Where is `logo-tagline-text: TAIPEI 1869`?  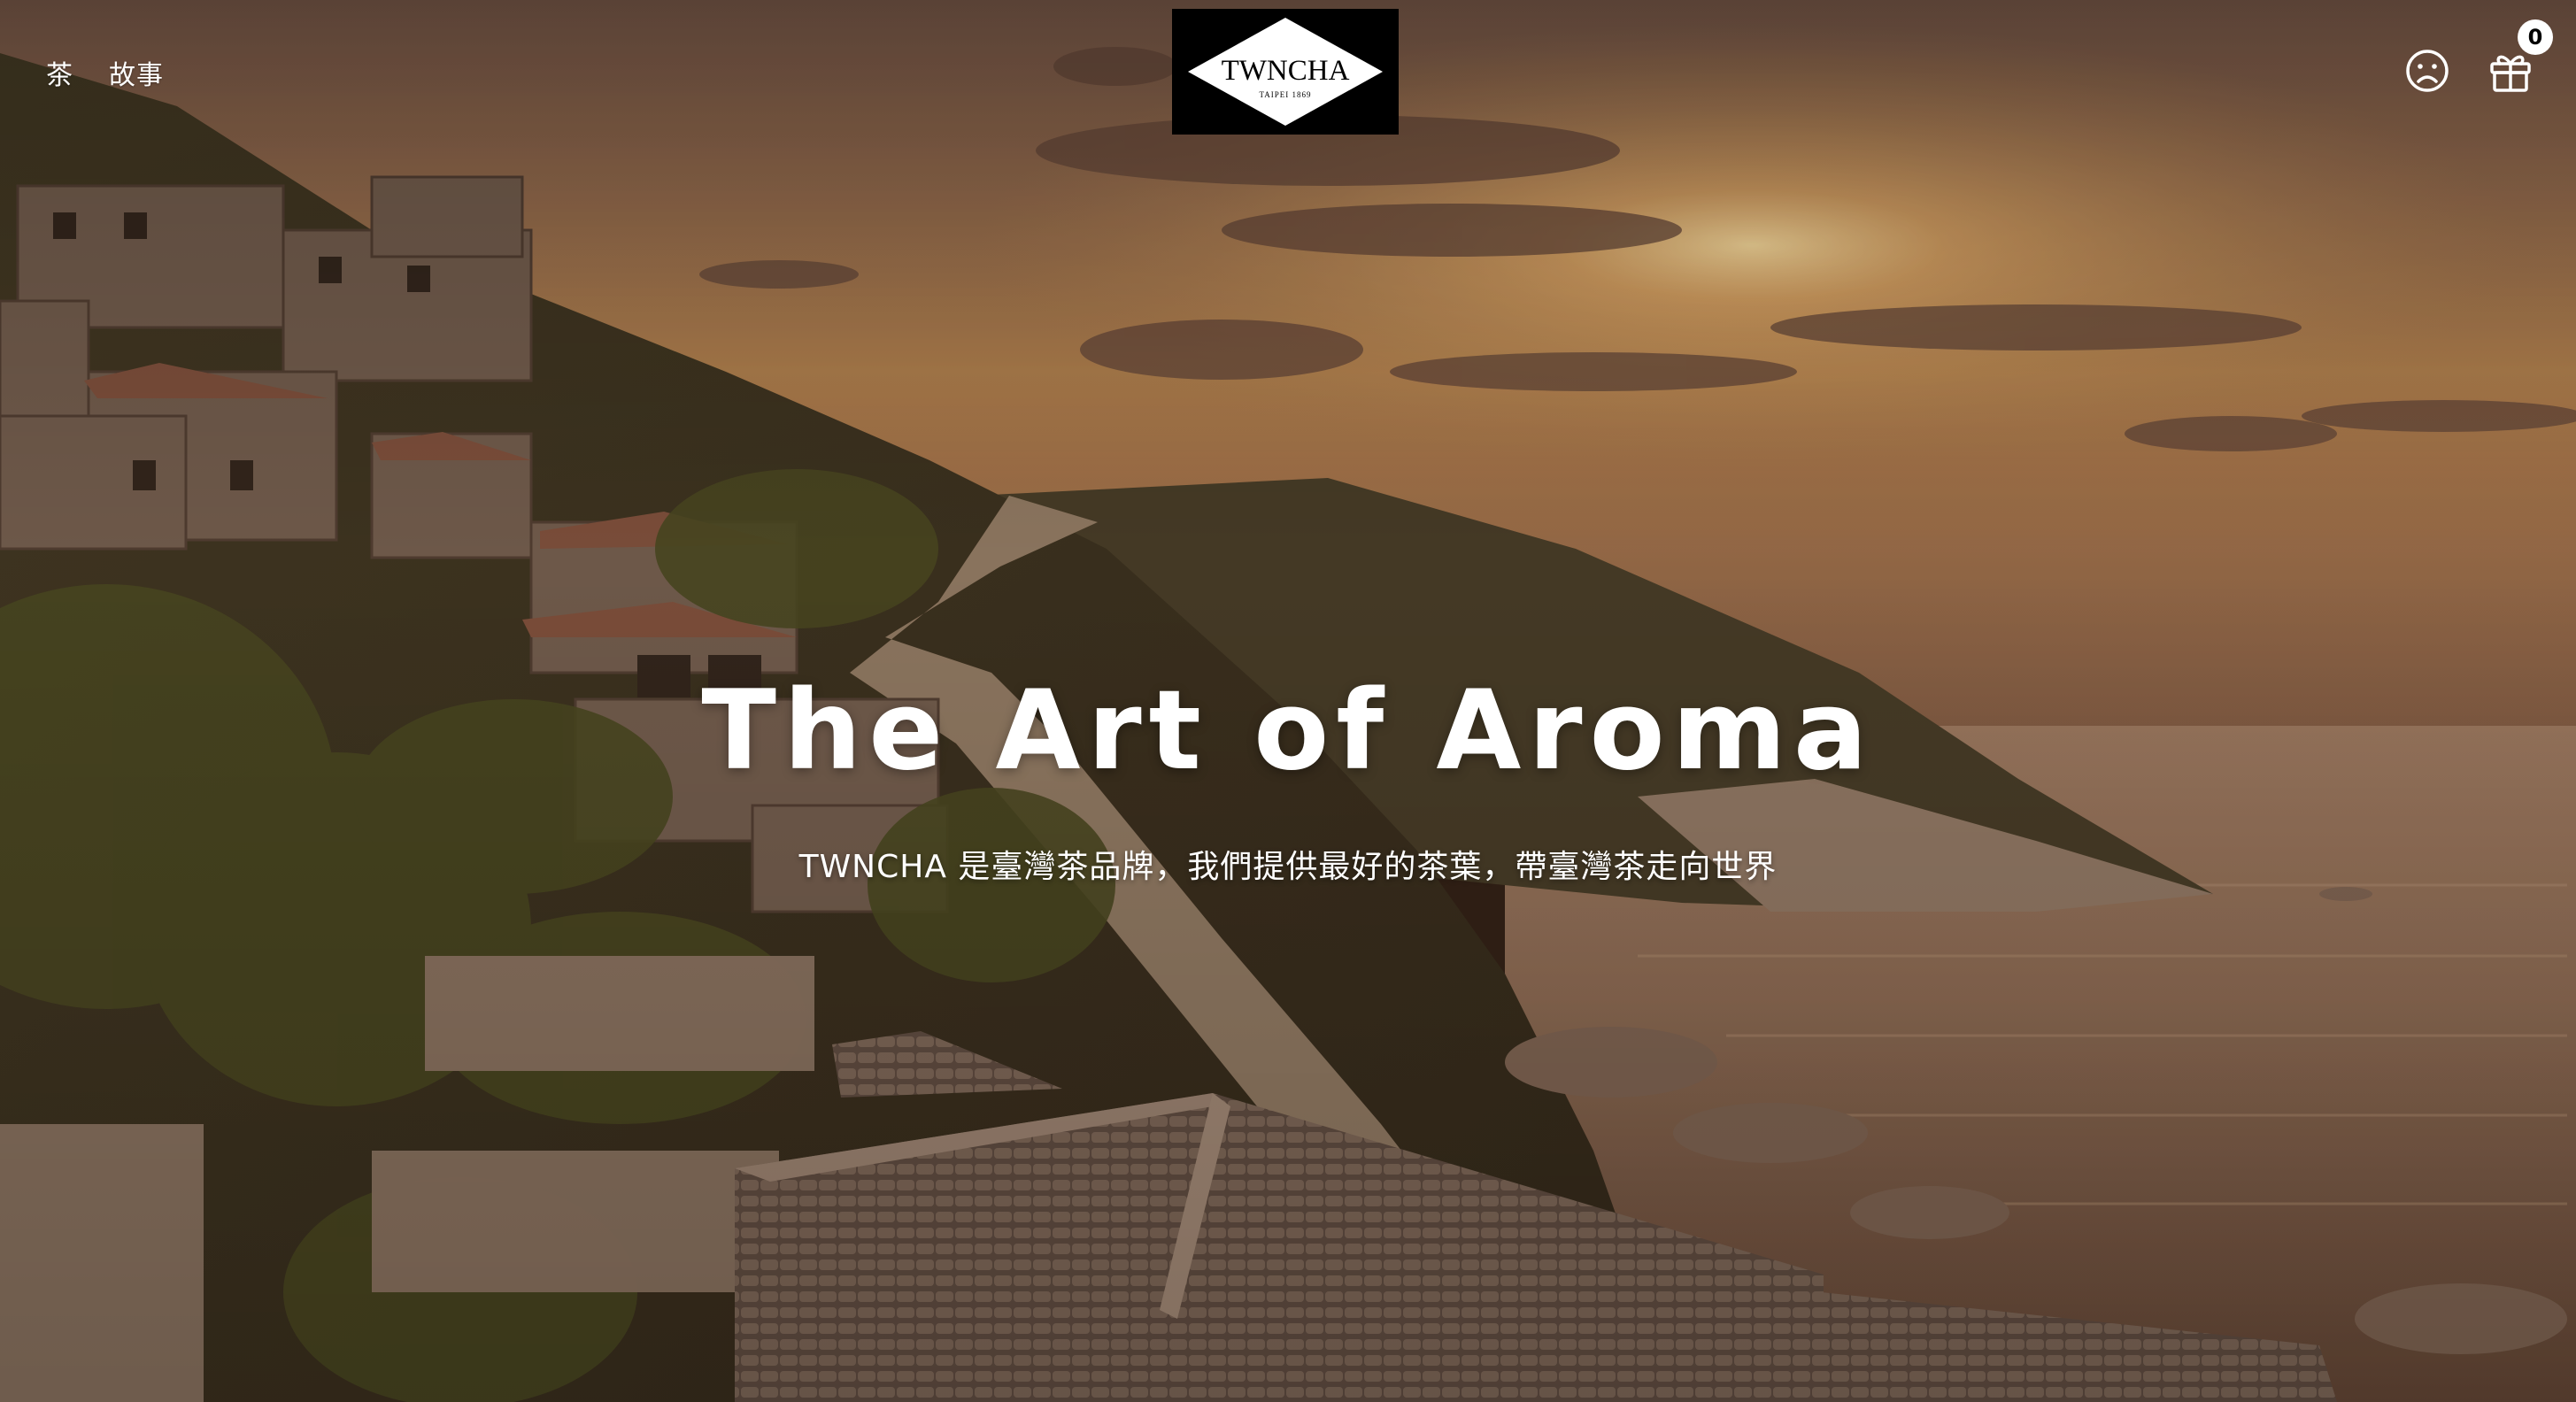
logo-tagline-text: TAIPEI 1869 is located at coordinates (1285, 94).